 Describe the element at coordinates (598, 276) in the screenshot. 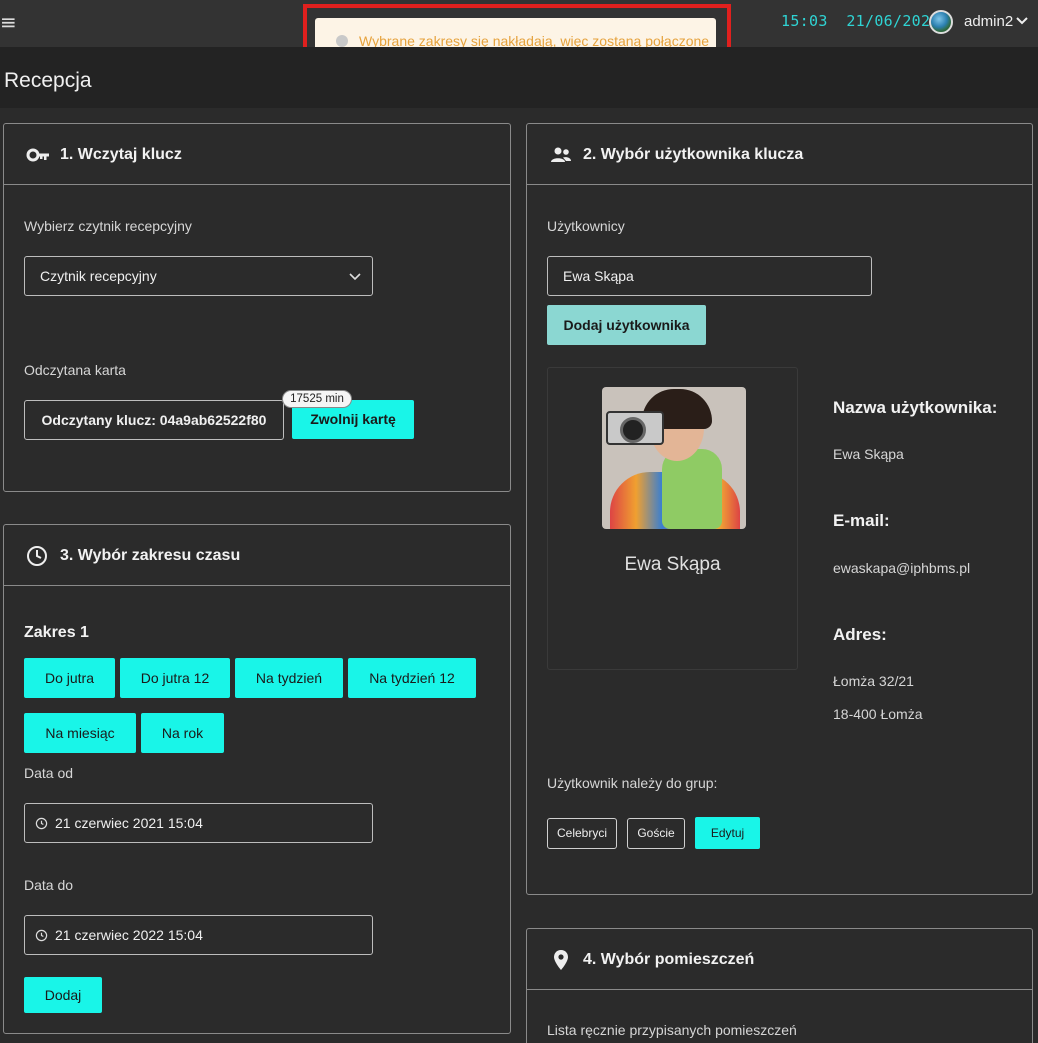

I see `users-input-value: Ewa Skąpa` at that location.